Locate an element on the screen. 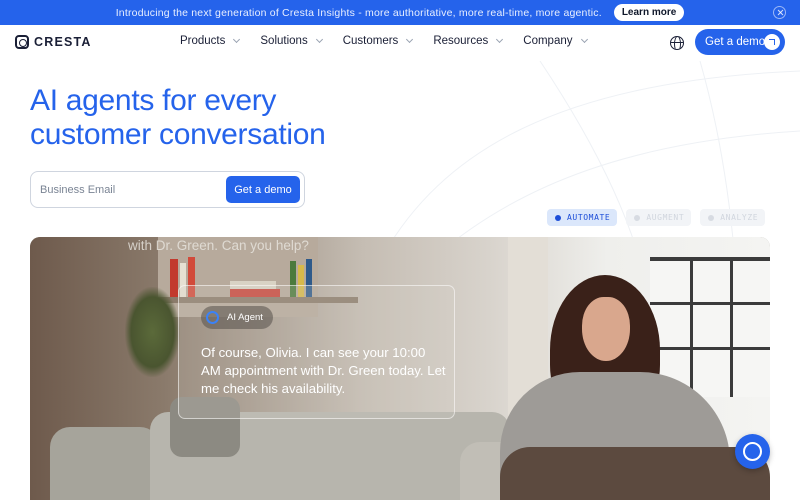 The width and height of the screenshot is (800, 500). nav-item-label: Customers is located at coordinates (370, 41).